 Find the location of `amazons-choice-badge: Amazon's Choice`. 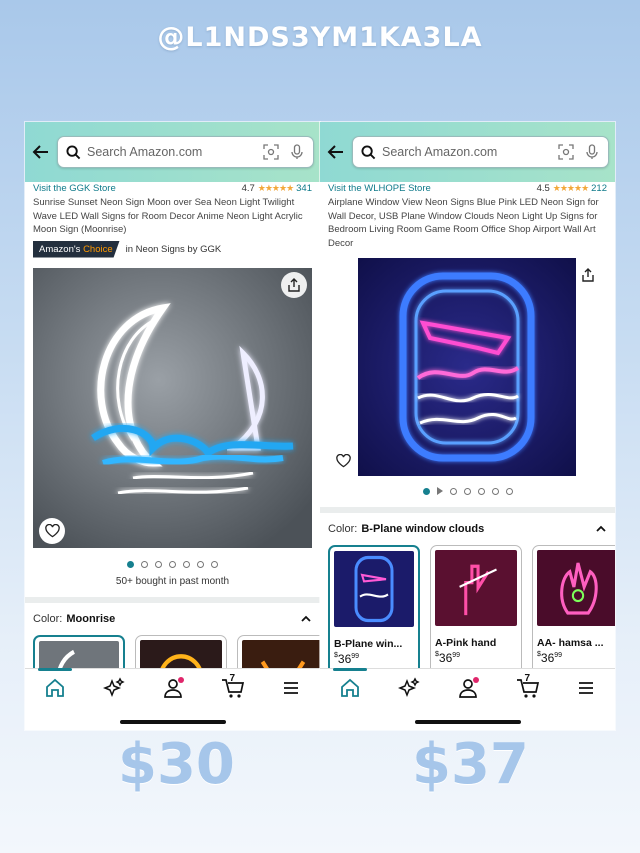

amazons-choice-badge: Amazon's Choice is located at coordinates (76, 249).